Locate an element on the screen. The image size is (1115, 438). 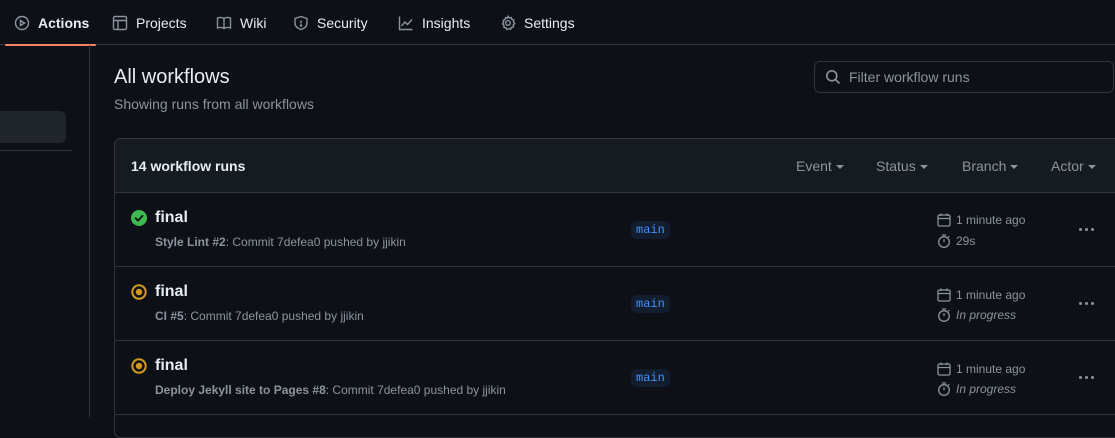
page-subtitle: Showing runs from all workflows is located at coordinates (214, 104).